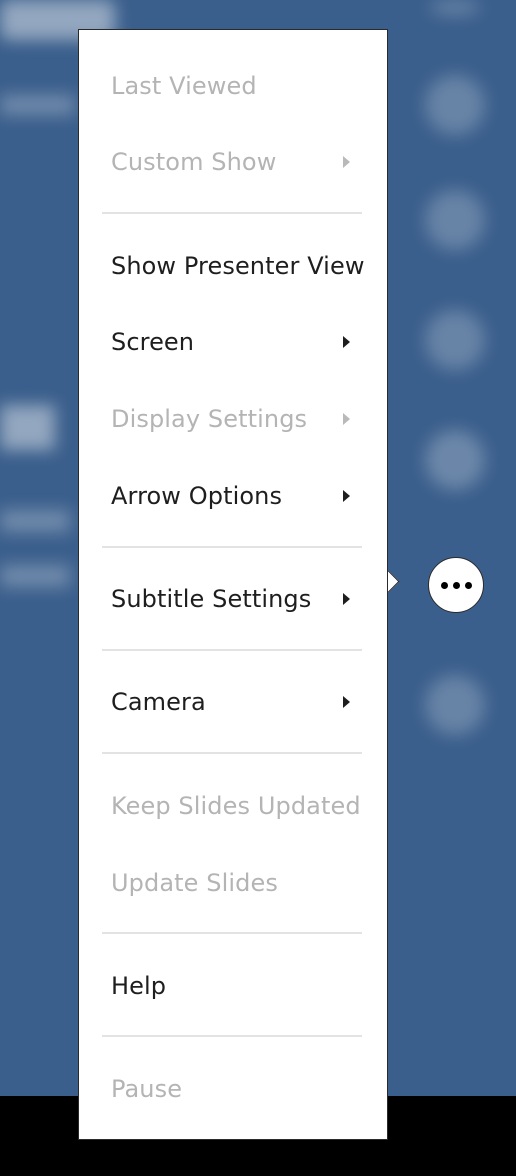 This screenshot has height=1176, width=516. I want to click on menu-item-last-viewed: Last Viewed, so click(233, 86).